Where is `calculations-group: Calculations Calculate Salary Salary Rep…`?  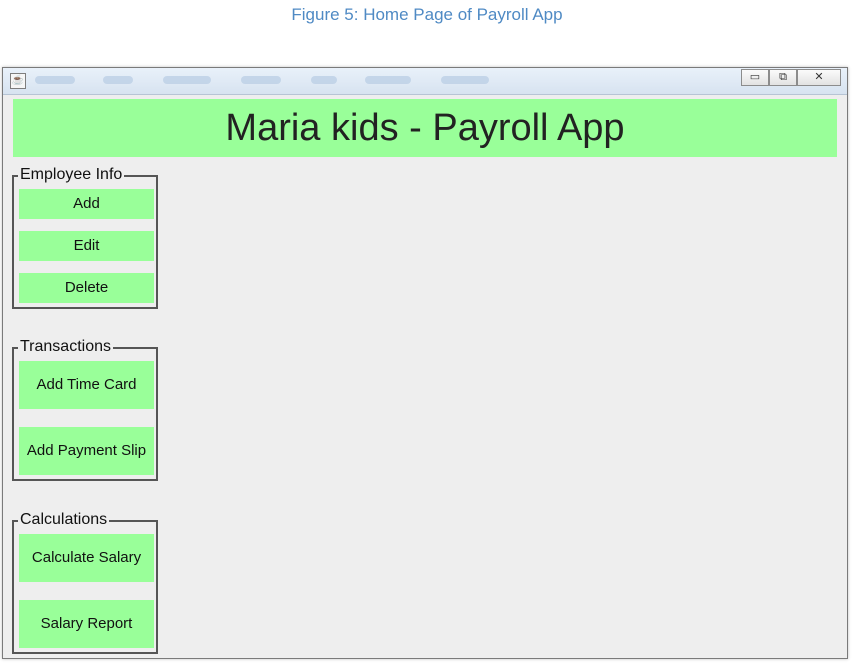 calculations-group: Calculations Calculate Salary Salary Rep… is located at coordinates (85, 582).